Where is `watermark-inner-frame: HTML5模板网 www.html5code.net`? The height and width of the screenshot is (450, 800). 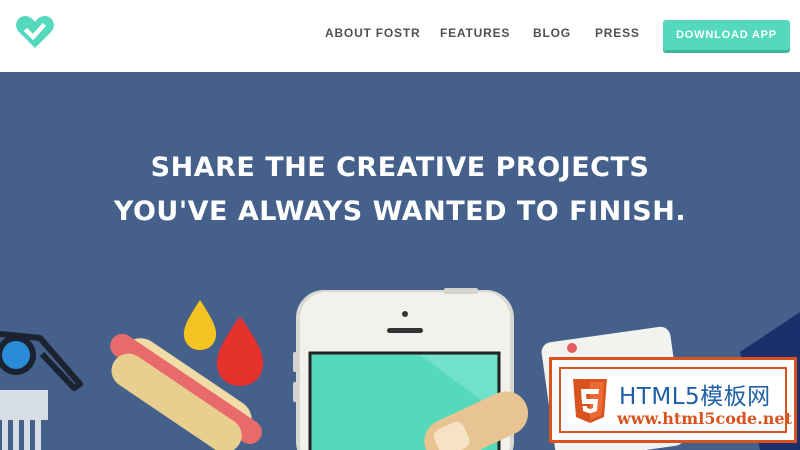 watermark-inner-frame: HTML5模板网 www.html5code.net is located at coordinates (675, 400).